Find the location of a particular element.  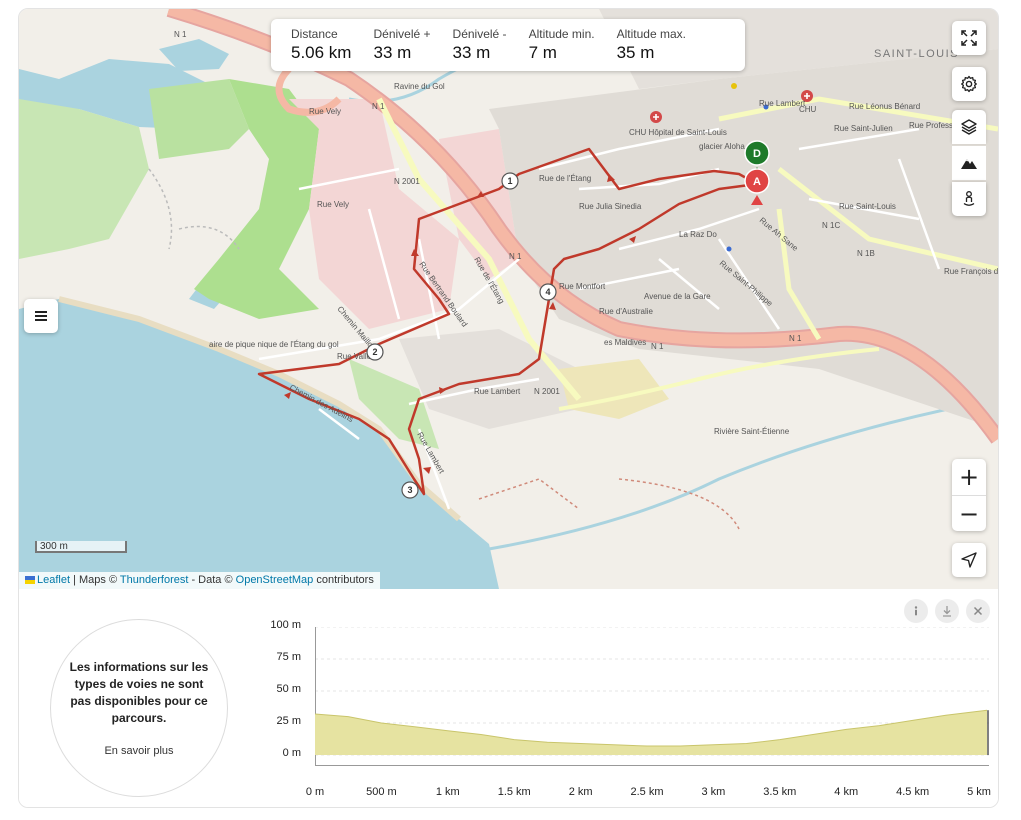

zoom-in-button: + is located at coordinates (969, 477).